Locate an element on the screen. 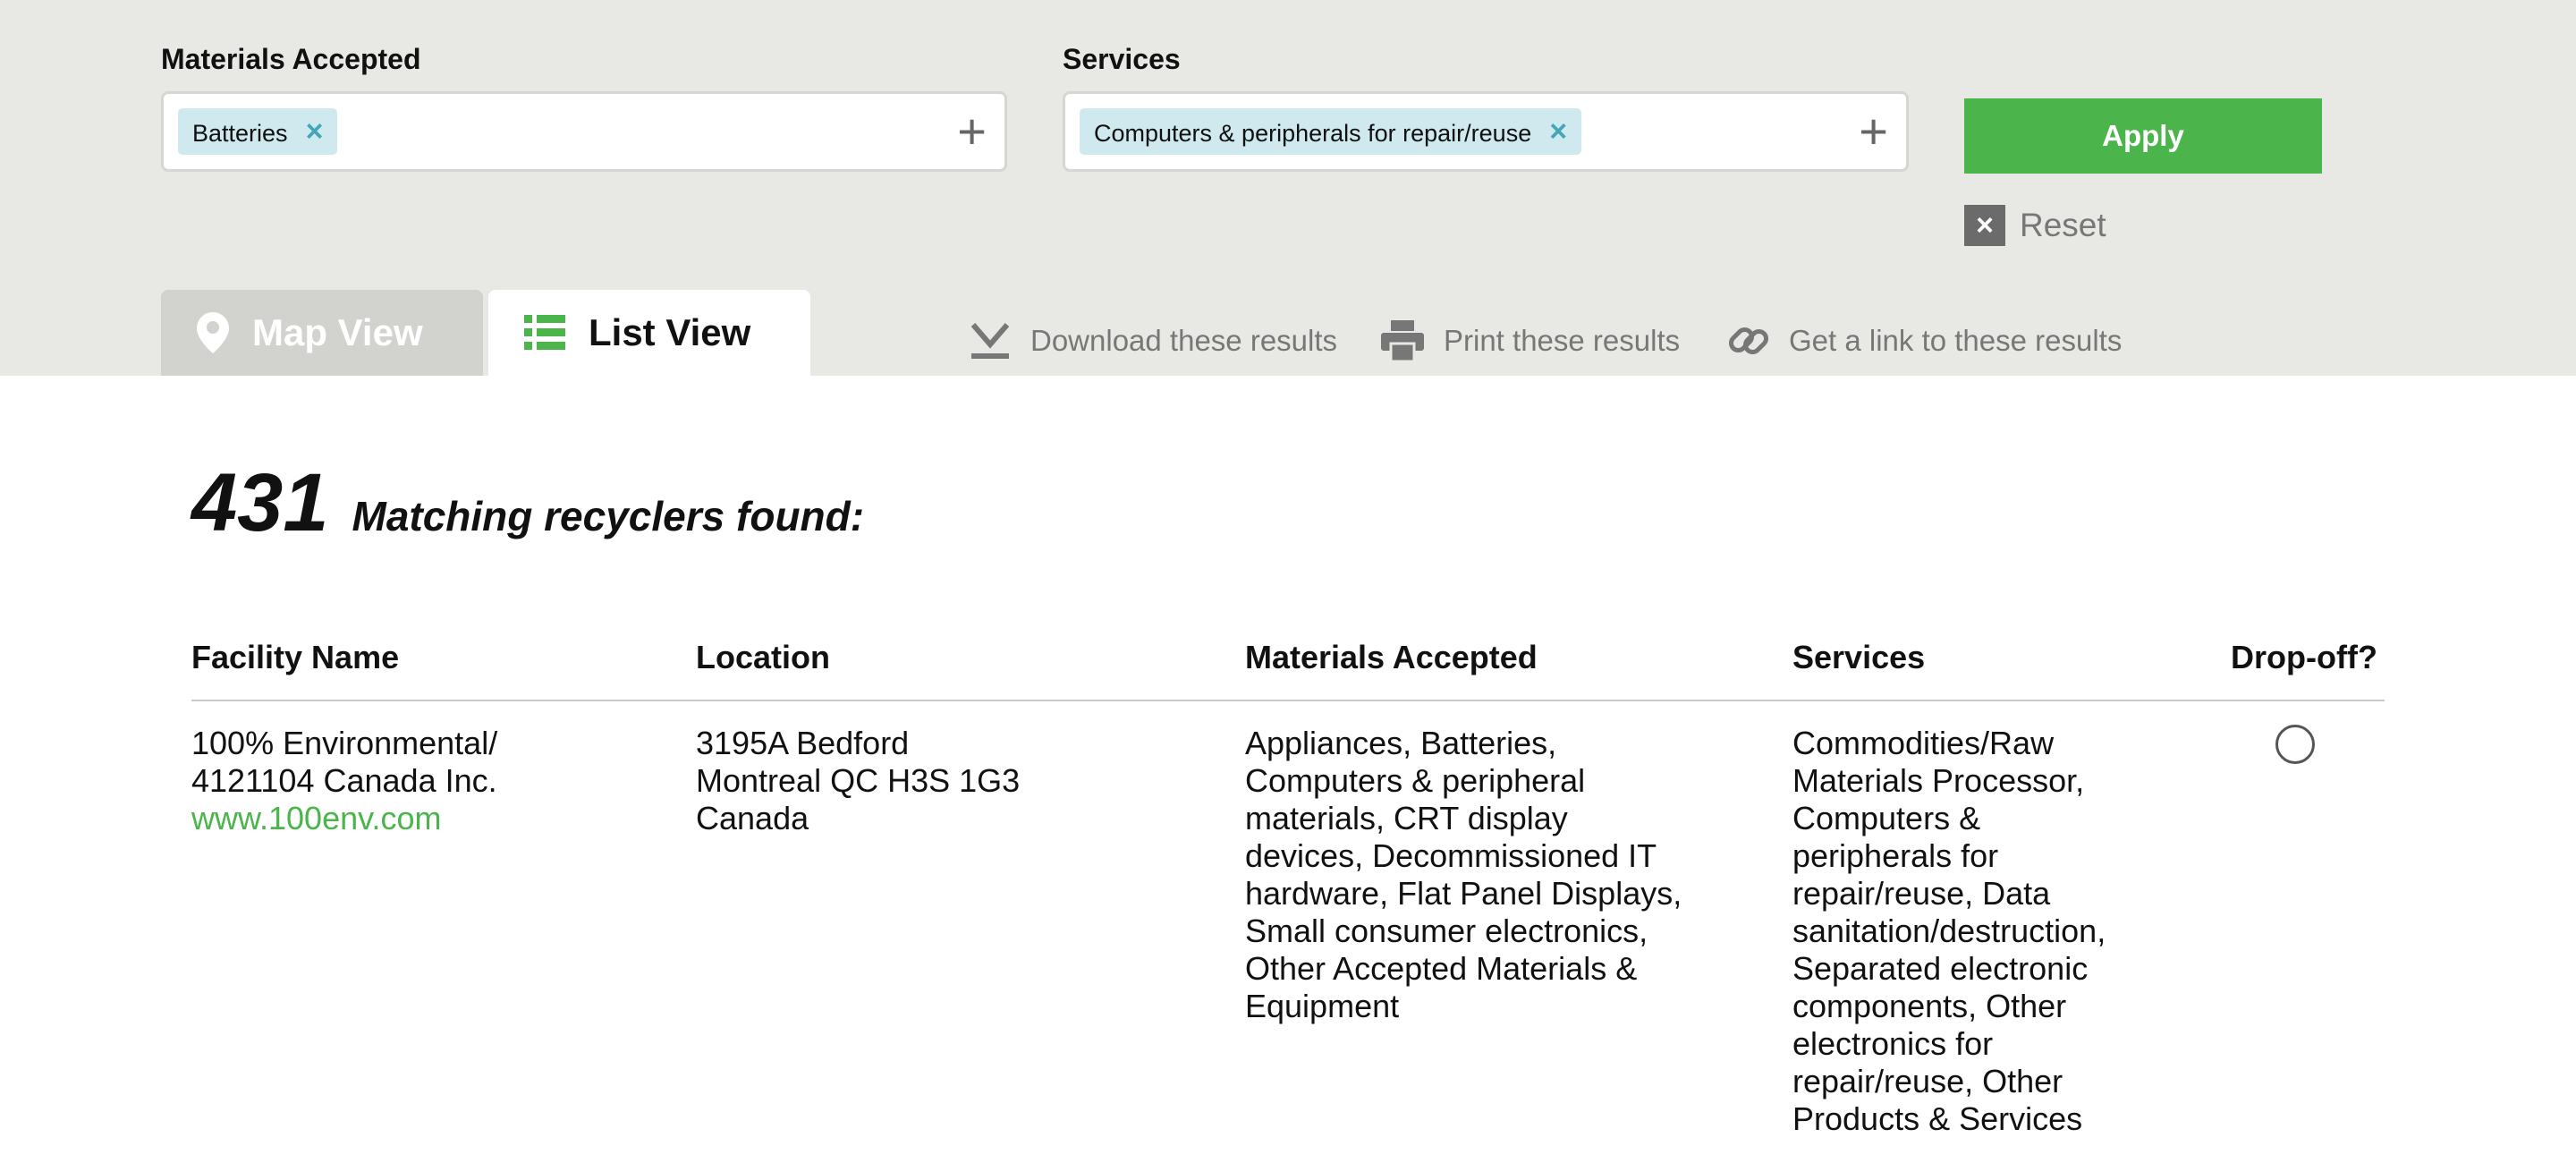 The image size is (2576, 1163). download-results-link: Download these results is located at coordinates (1153, 341).